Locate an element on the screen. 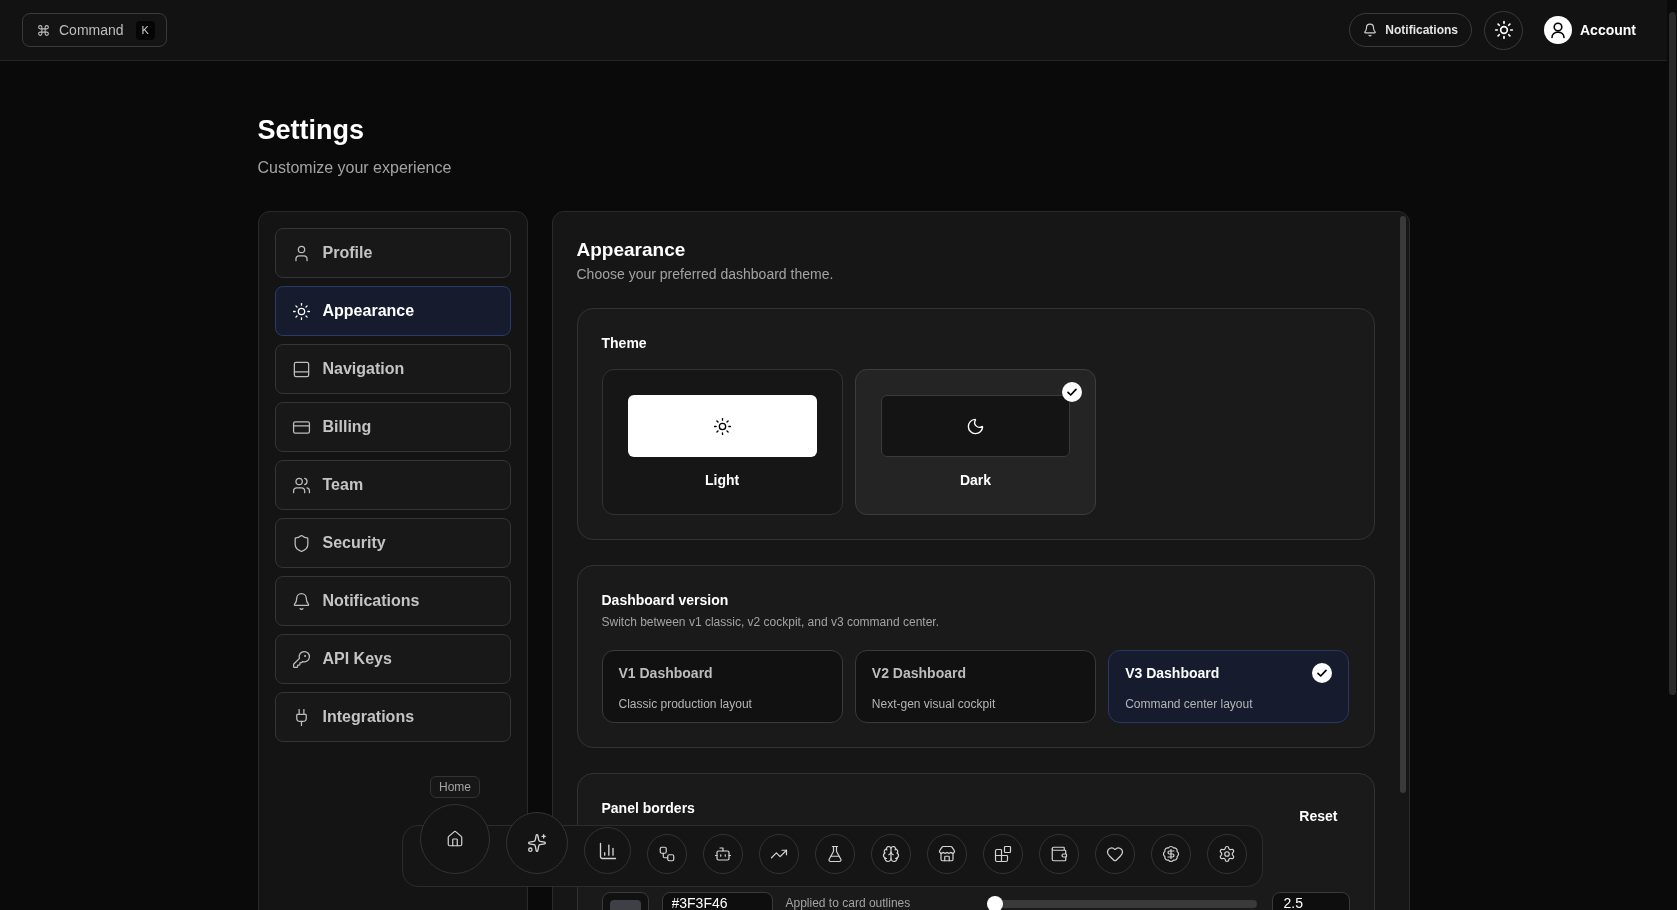  card-title: Dashboard version is located at coordinates (665, 600).